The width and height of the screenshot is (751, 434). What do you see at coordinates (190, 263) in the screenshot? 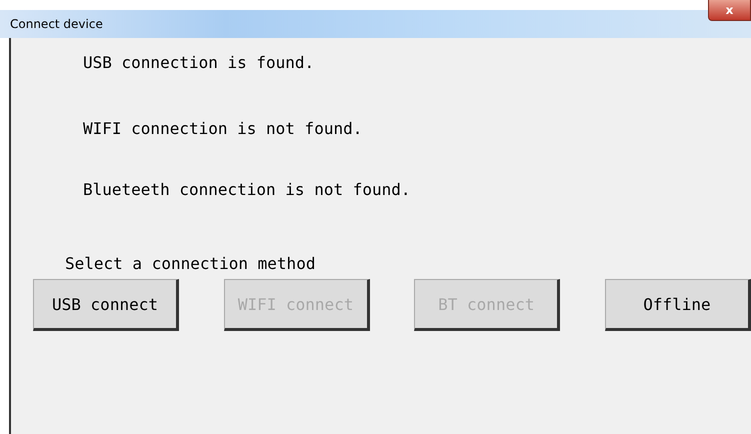
I see `prompt-text: Select a connection method` at bounding box center [190, 263].